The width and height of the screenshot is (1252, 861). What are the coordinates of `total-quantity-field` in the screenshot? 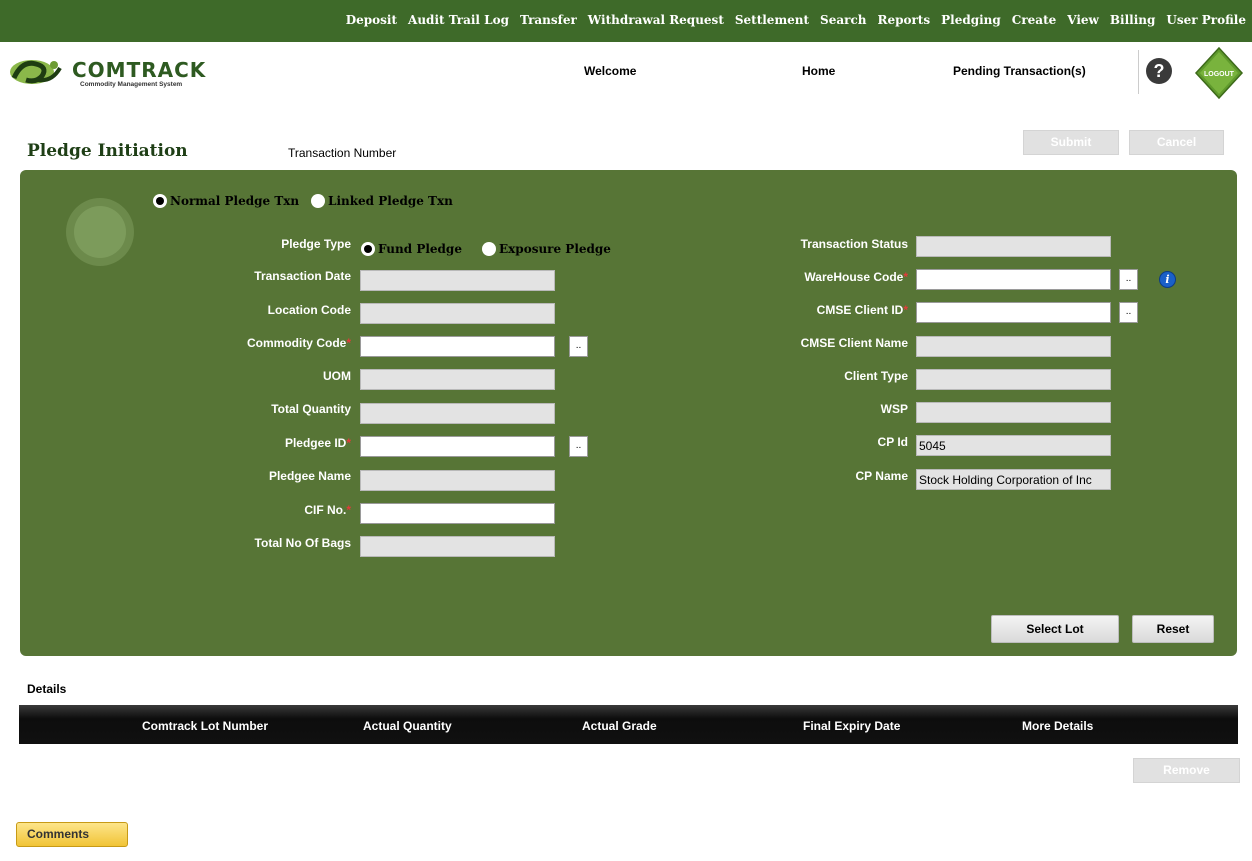 It's located at (457, 413).